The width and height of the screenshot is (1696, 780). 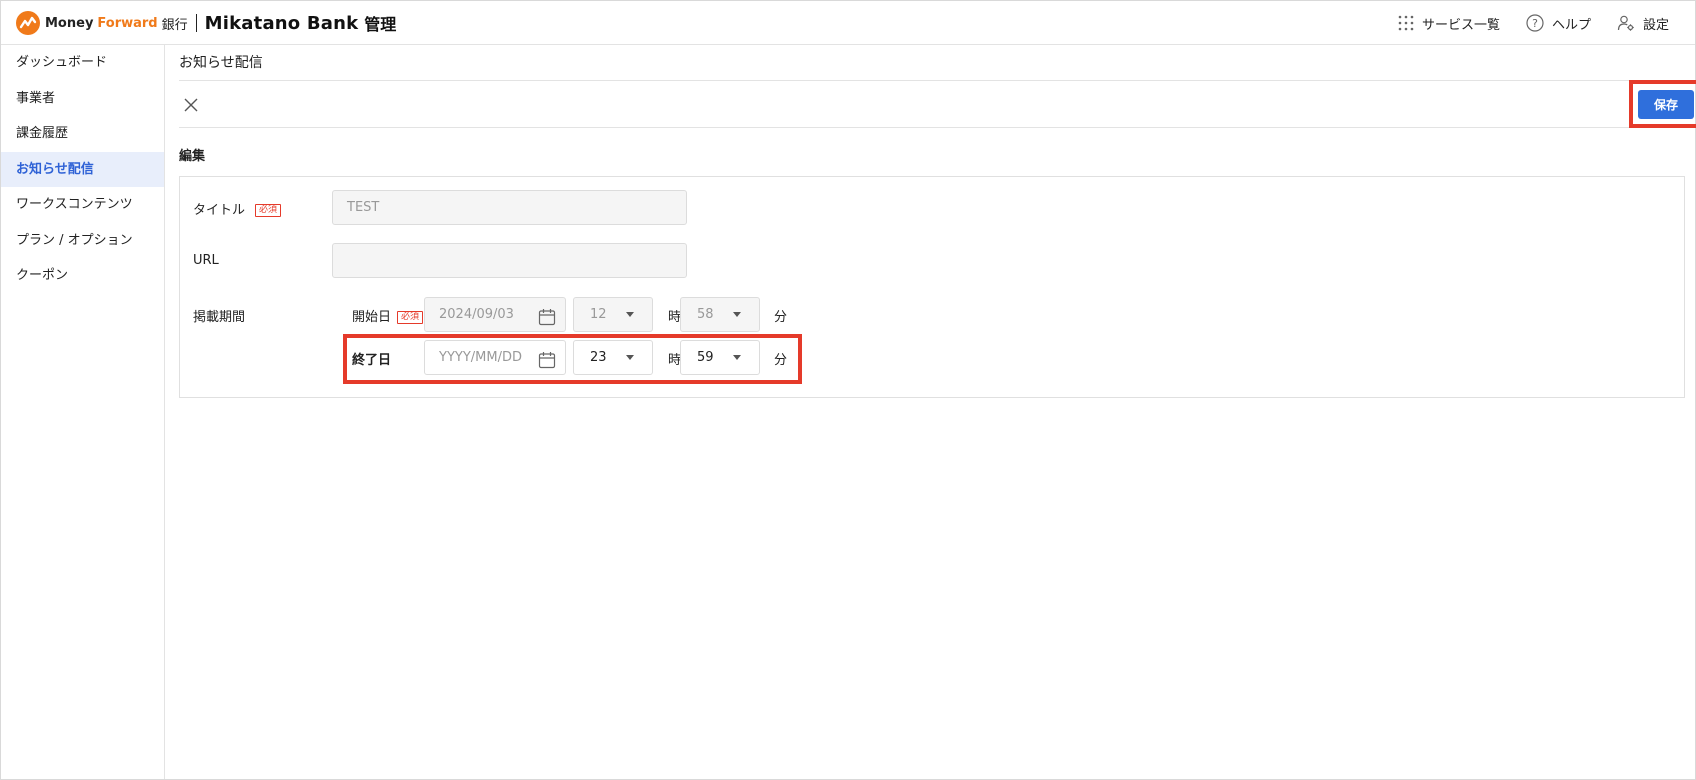 I want to click on end-date-highlight, so click(x=572, y=359).